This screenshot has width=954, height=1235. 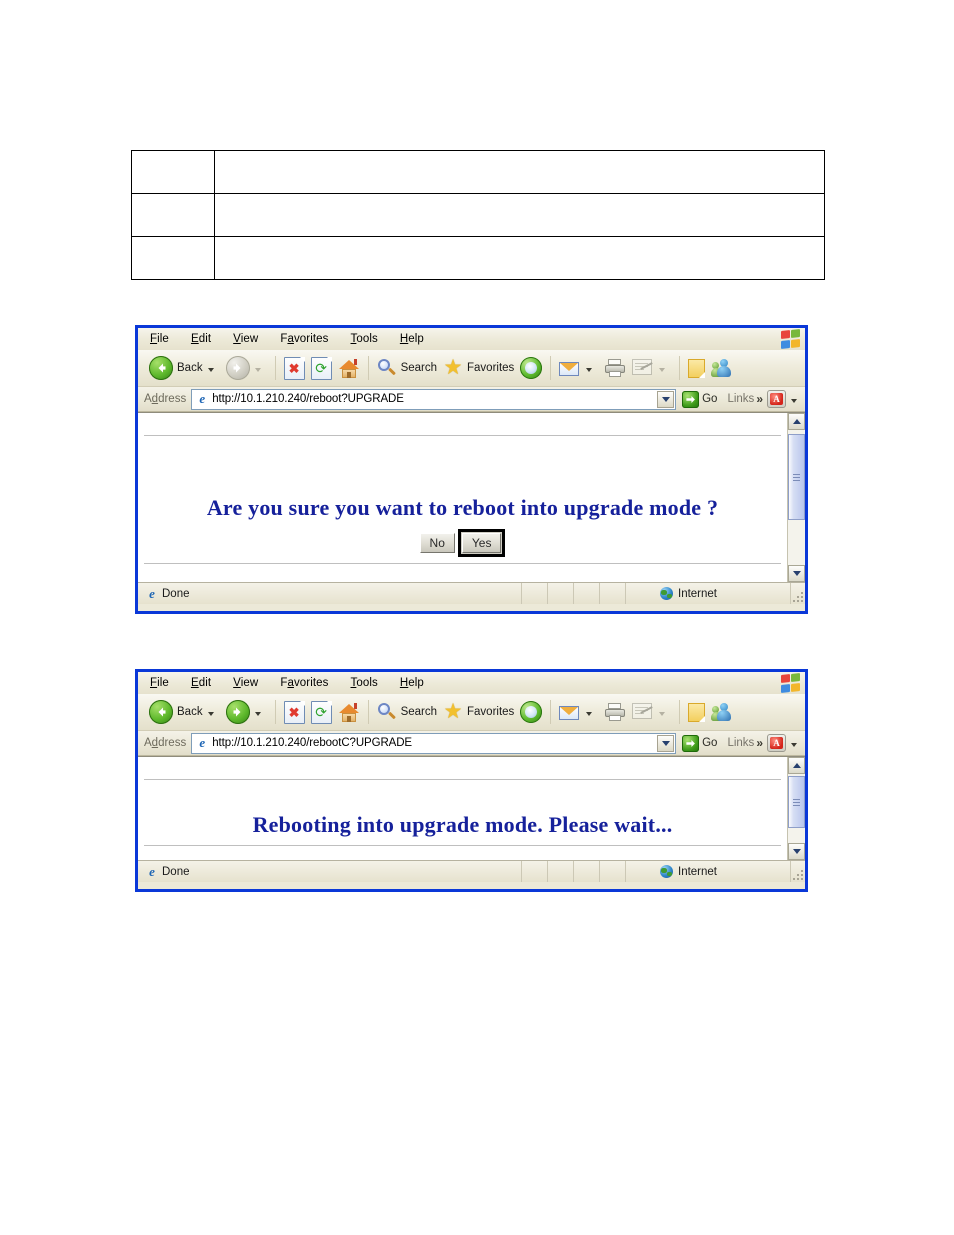 I want to click on print-icon, so click(x=615, y=712).